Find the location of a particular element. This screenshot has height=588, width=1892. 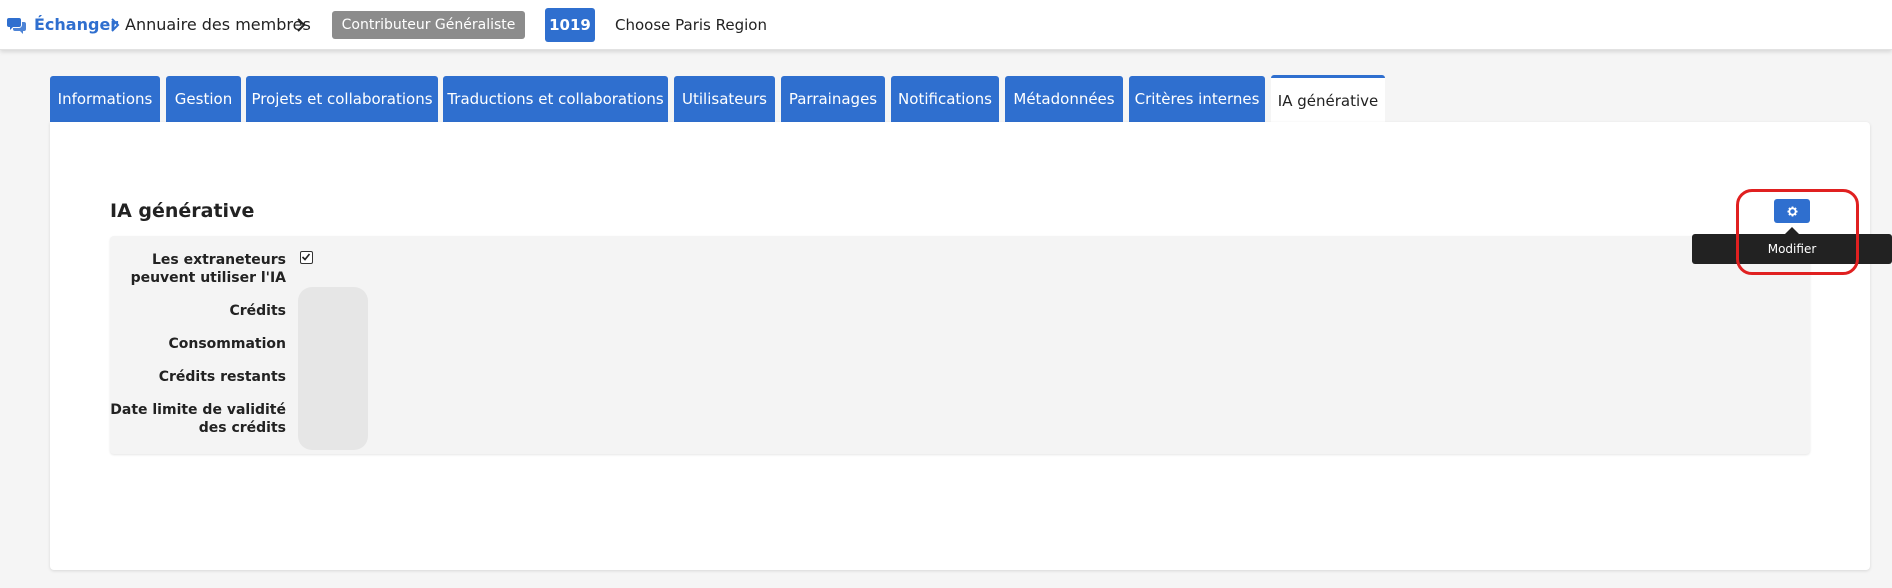

tab-ia-generative: IA générative is located at coordinates (1328, 99).